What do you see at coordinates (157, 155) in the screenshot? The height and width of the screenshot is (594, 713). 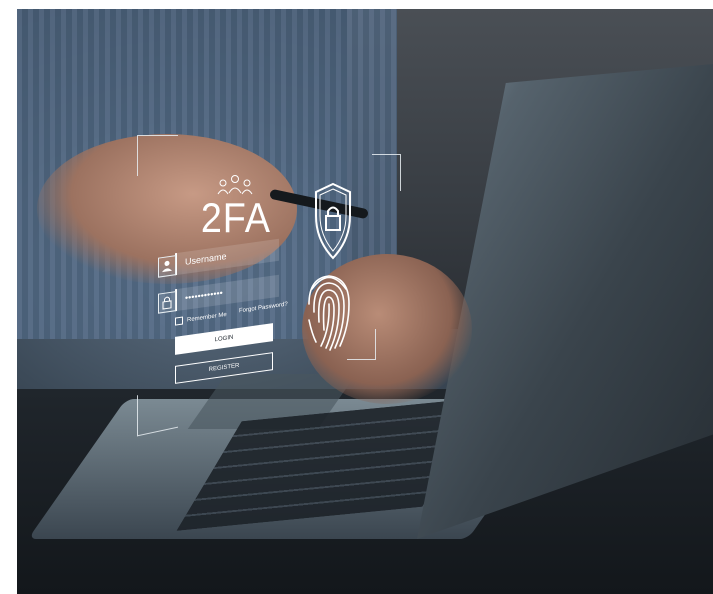 I see `frame-corner-top-left` at bounding box center [157, 155].